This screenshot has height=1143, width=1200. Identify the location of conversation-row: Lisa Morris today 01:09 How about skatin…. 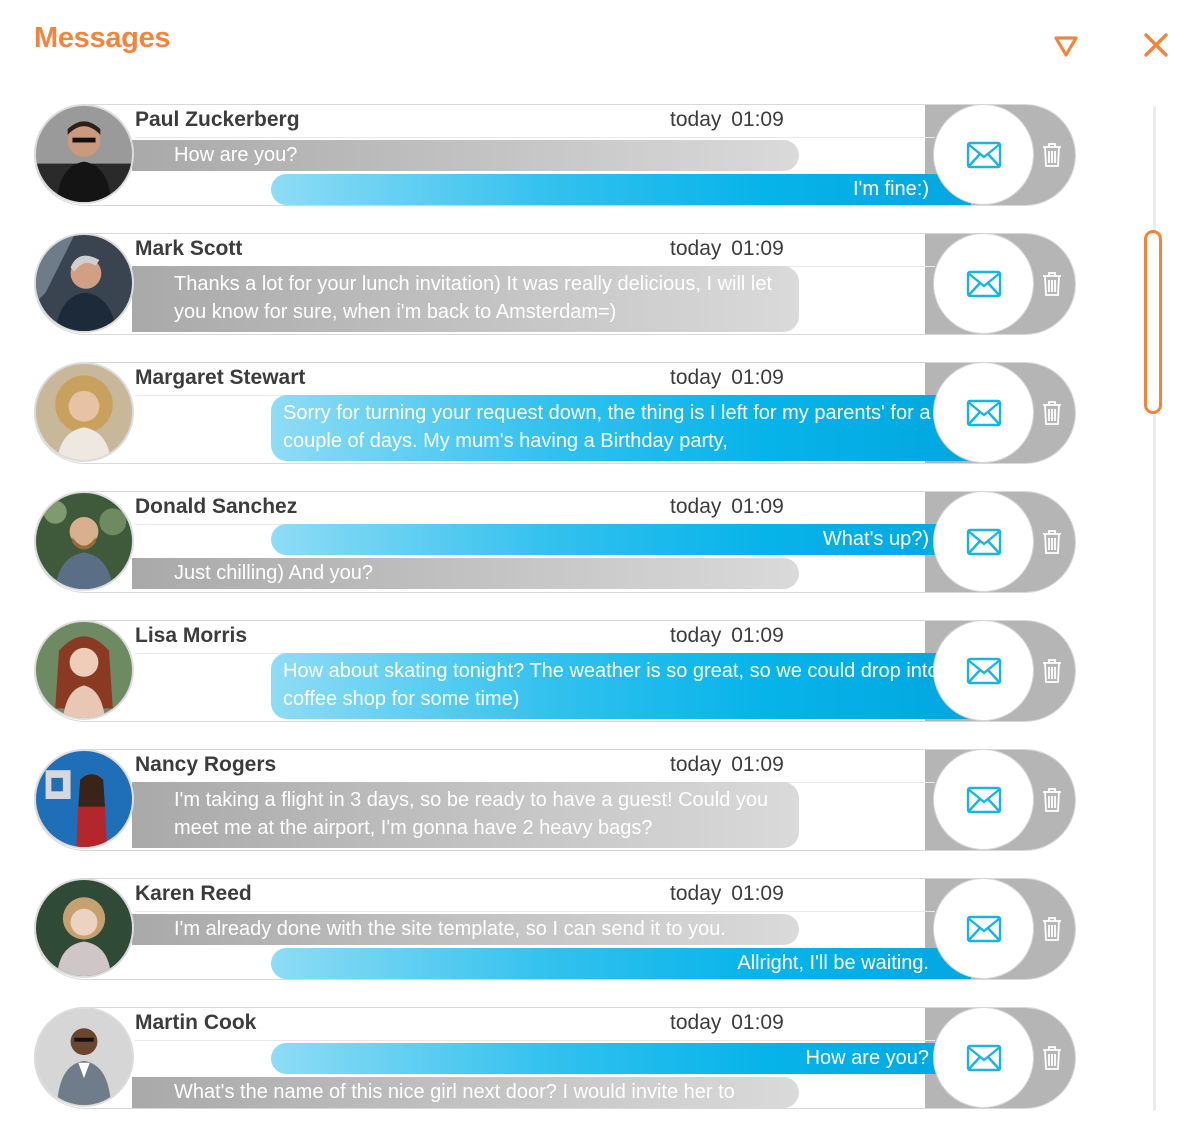
(556, 672).